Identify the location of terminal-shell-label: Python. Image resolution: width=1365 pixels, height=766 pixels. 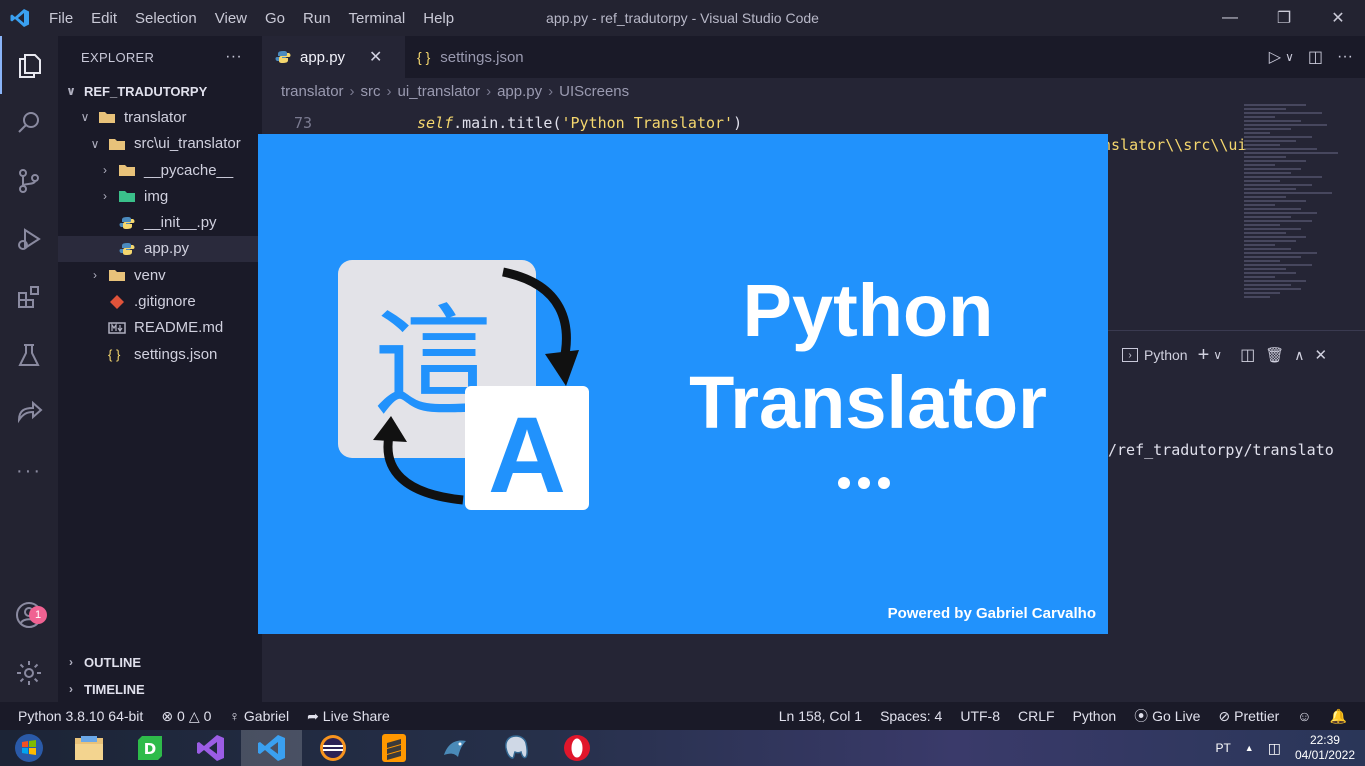
(1166, 355).